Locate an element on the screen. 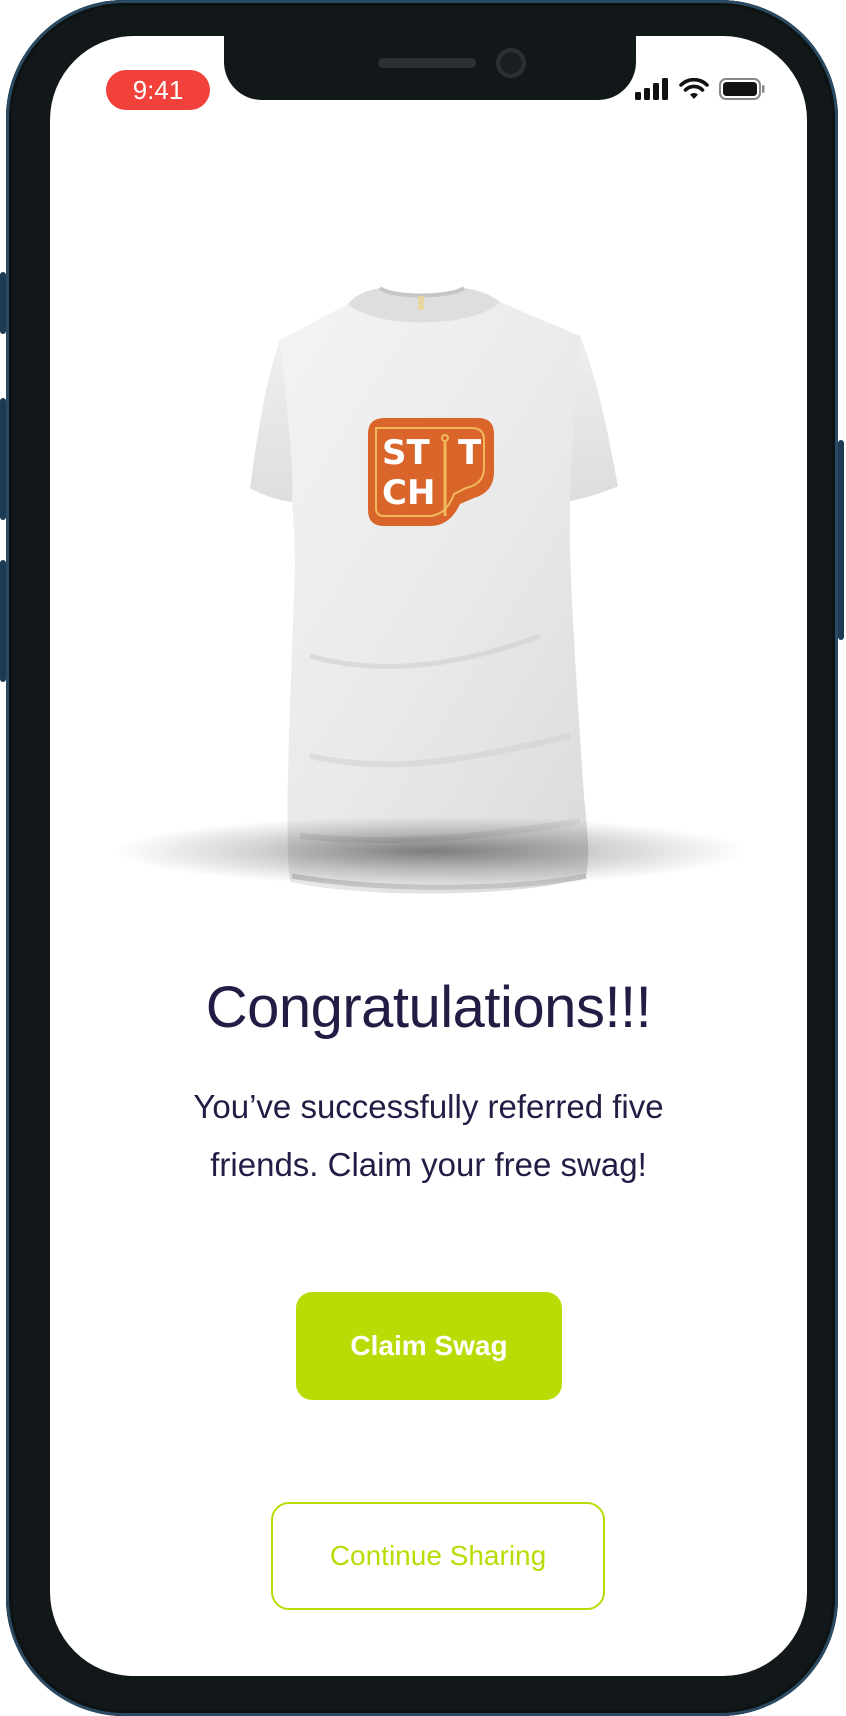 The height and width of the screenshot is (1716, 846). claim-swag-button: Claim Swag is located at coordinates (429, 1346).